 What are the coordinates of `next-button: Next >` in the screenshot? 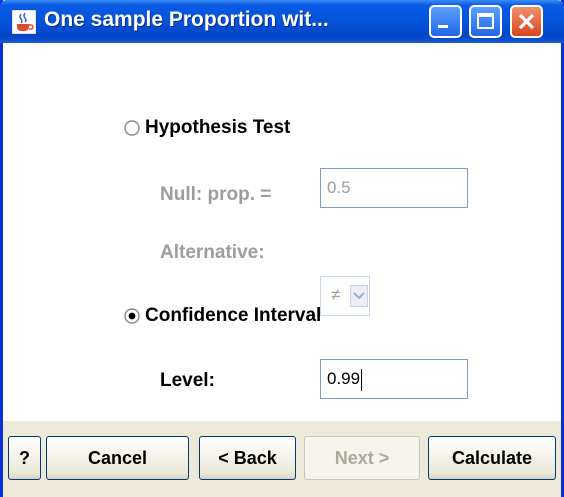 It's located at (362, 458).